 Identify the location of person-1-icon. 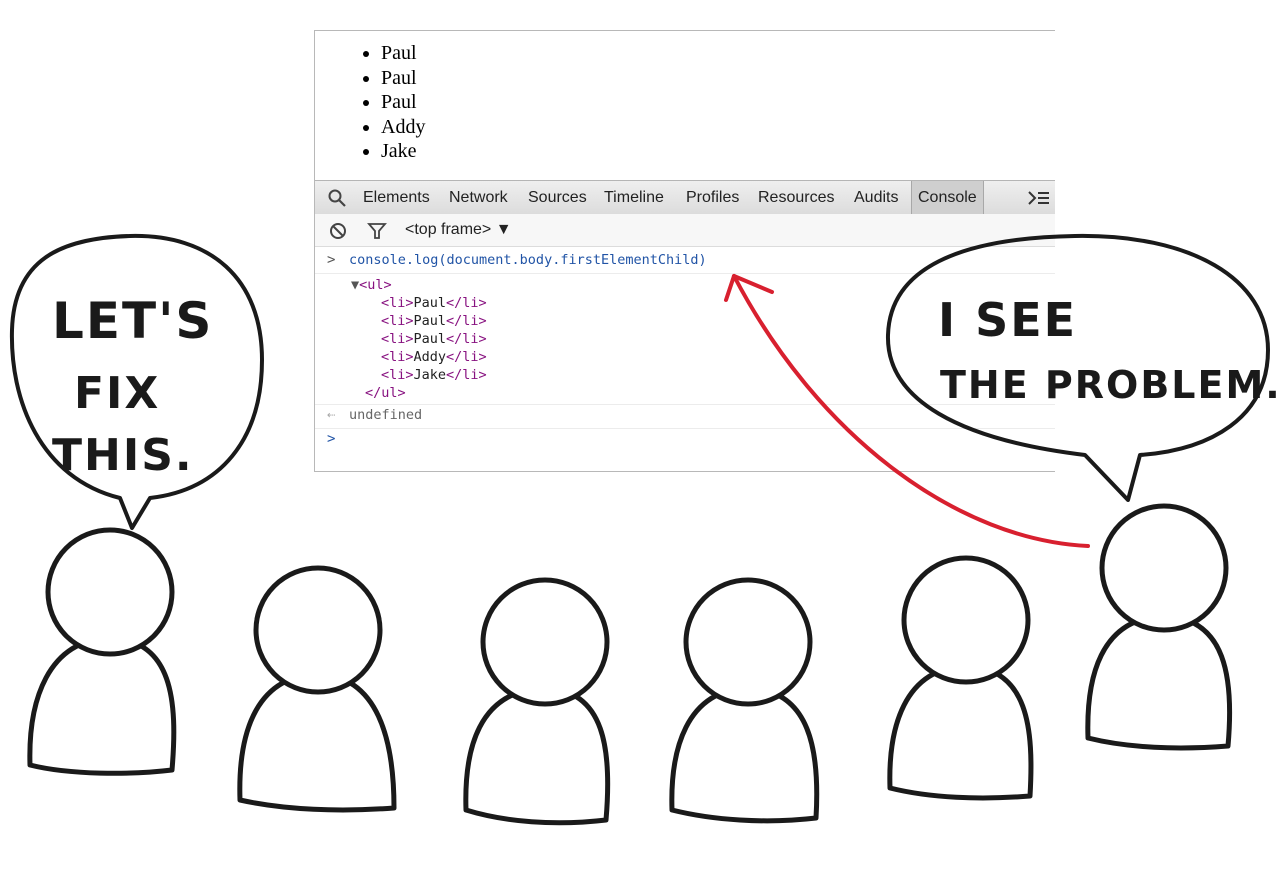
(102, 651).